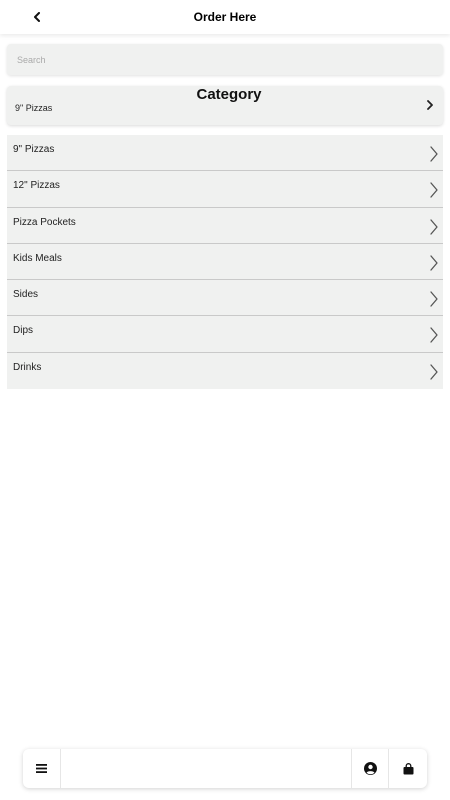 The image size is (450, 800). I want to click on list-item-label: Pizza Pockets, so click(44, 222).